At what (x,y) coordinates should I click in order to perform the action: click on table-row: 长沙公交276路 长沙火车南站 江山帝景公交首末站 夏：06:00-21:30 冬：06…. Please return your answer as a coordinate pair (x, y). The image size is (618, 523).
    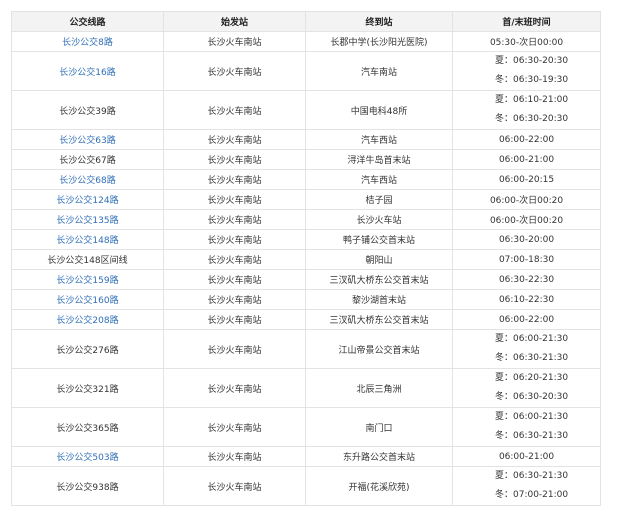
    Looking at the image, I should click on (306, 349).